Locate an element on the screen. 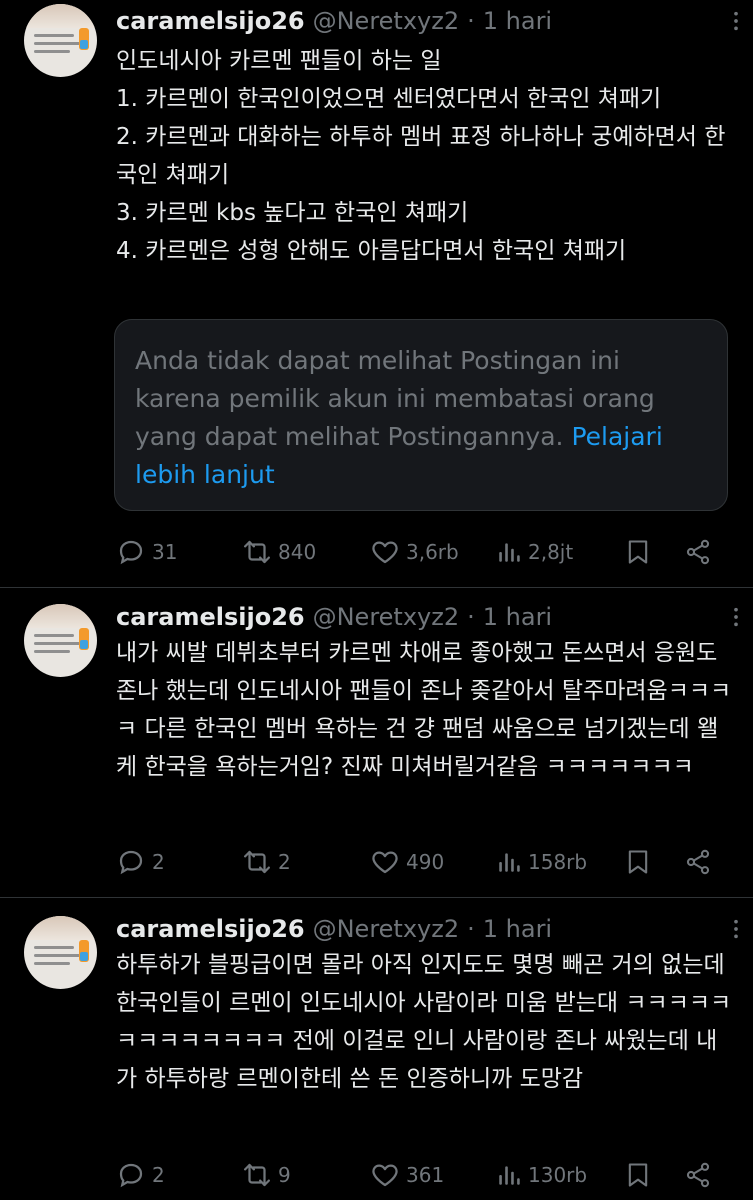 The width and height of the screenshot is (753, 1200). repost-count: 840 is located at coordinates (297, 552).